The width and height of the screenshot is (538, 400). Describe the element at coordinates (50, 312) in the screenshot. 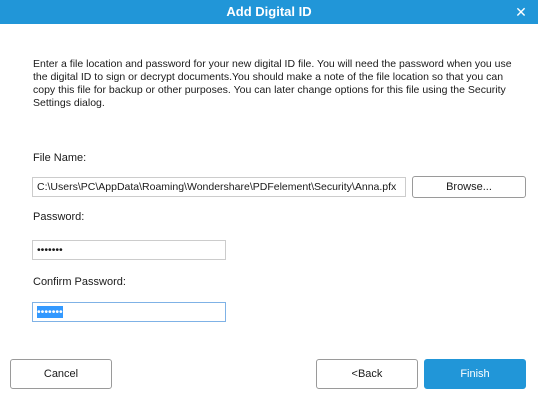

I see `confirm-password-selection: •••••••` at that location.